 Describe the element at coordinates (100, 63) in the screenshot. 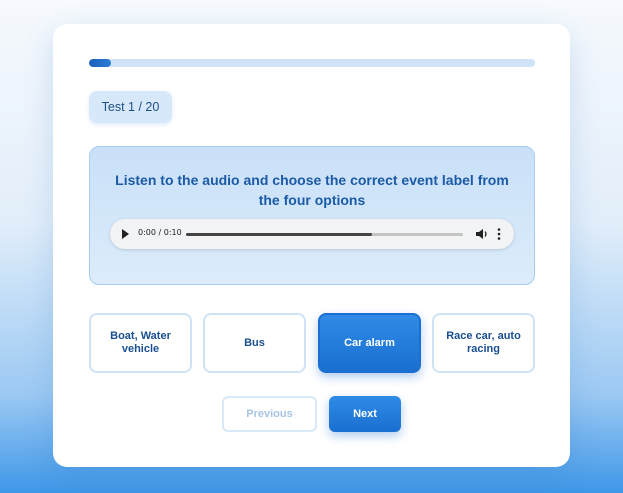

I see `progress-fill` at that location.